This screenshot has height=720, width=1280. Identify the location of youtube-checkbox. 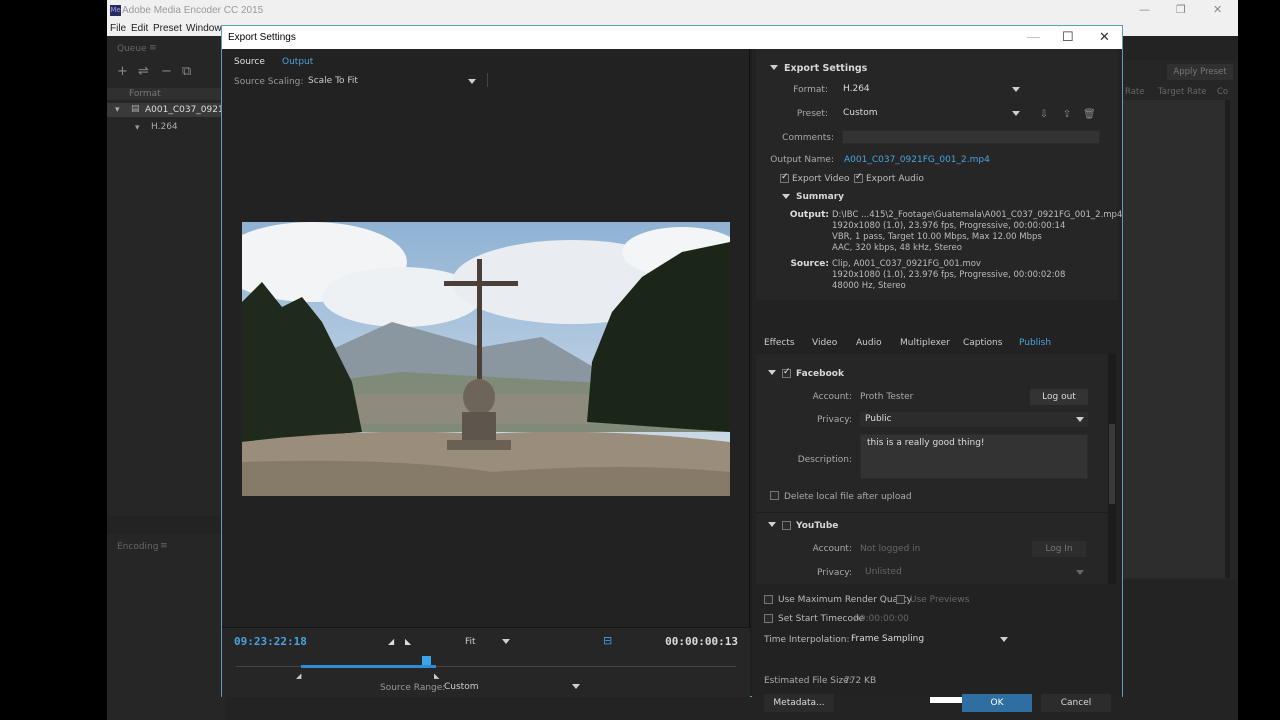
(786, 525).